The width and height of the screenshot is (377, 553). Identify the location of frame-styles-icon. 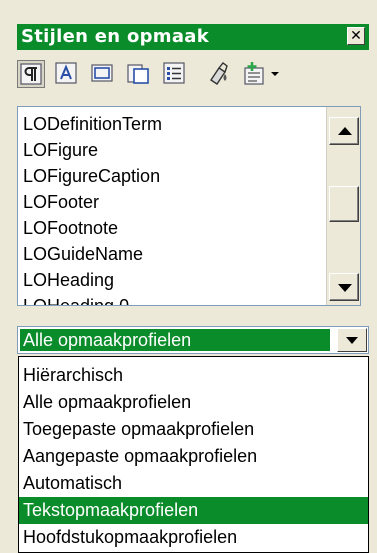
(102, 73).